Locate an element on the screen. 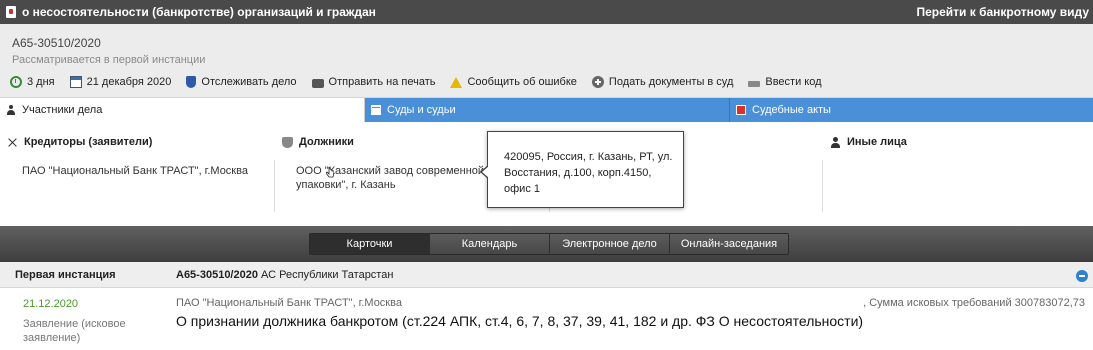 Image resolution: width=1093 pixels, height=350 pixels. tab-cards: Карточки is located at coordinates (370, 244).